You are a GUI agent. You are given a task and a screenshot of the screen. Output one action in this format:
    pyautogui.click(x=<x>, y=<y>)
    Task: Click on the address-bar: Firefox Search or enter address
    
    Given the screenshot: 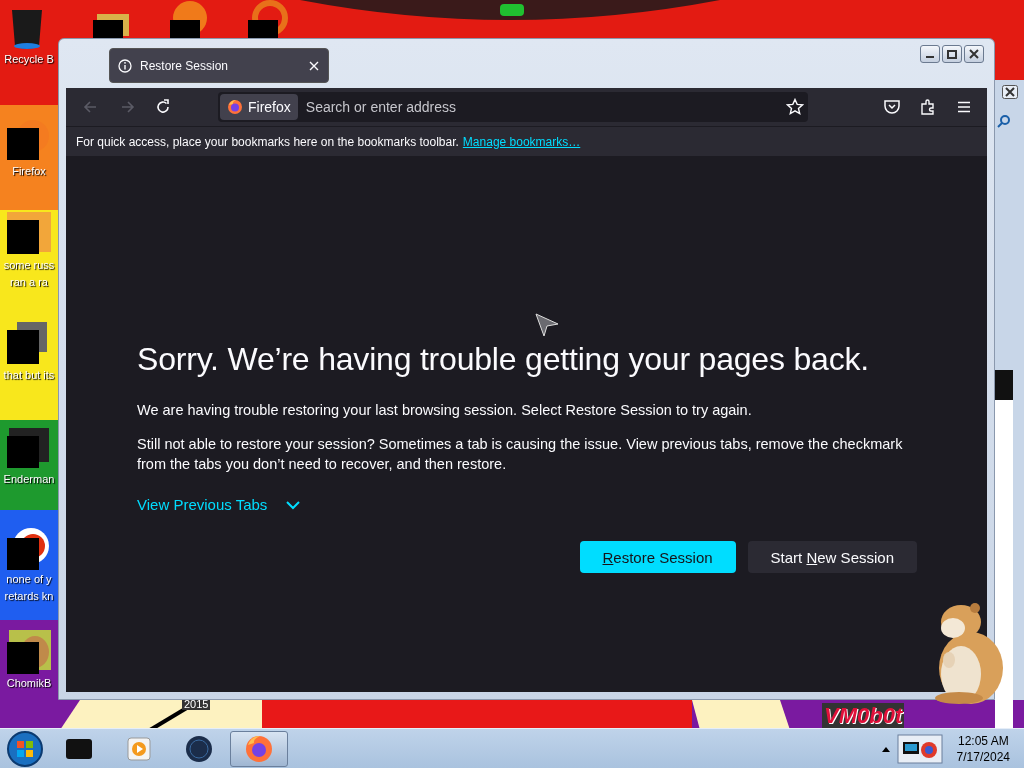 What is the action you would take?
    pyautogui.click(x=513, y=107)
    